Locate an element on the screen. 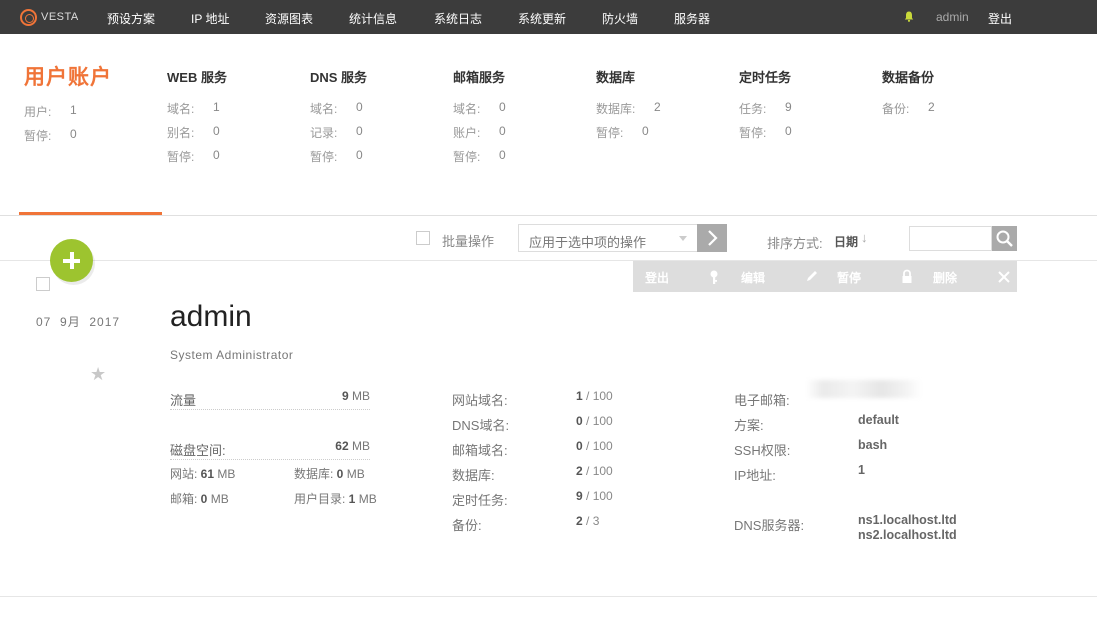 This screenshot has width=1097, height=627. limit-web-domains-label: 网站域名: is located at coordinates (480, 400).